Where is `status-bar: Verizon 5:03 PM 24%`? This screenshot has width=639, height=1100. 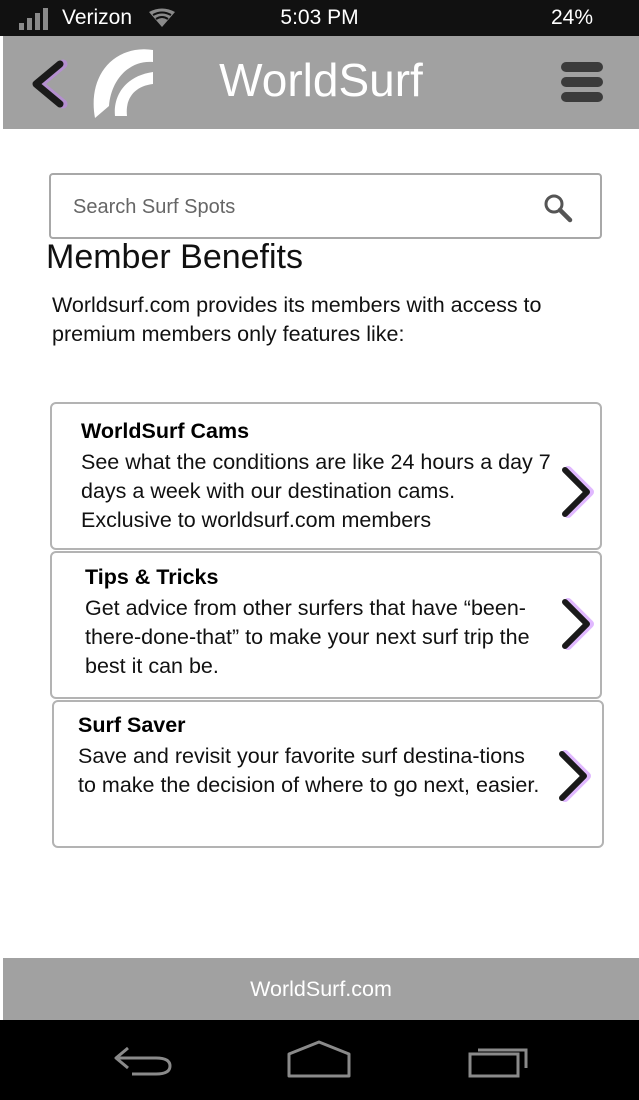 status-bar: Verizon 5:03 PM 24% is located at coordinates (319, 18).